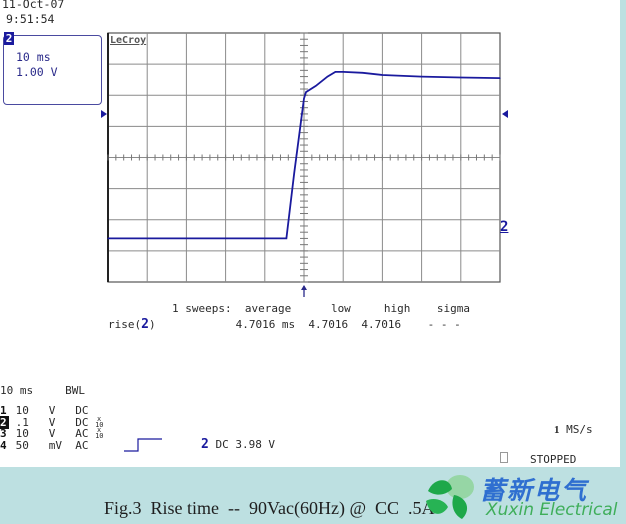 Image resolution: width=626 pixels, height=524 pixels. What do you see at coordinates (553, 459) in the screenshot?
I see `acquisition-status: STOPPED` at bounding box center [553, 459].